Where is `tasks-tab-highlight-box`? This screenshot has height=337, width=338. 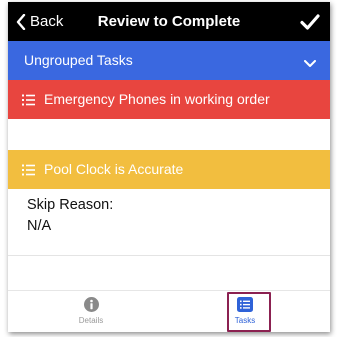
tasks-tab-highlight-box is located at coordinates (249, 312).